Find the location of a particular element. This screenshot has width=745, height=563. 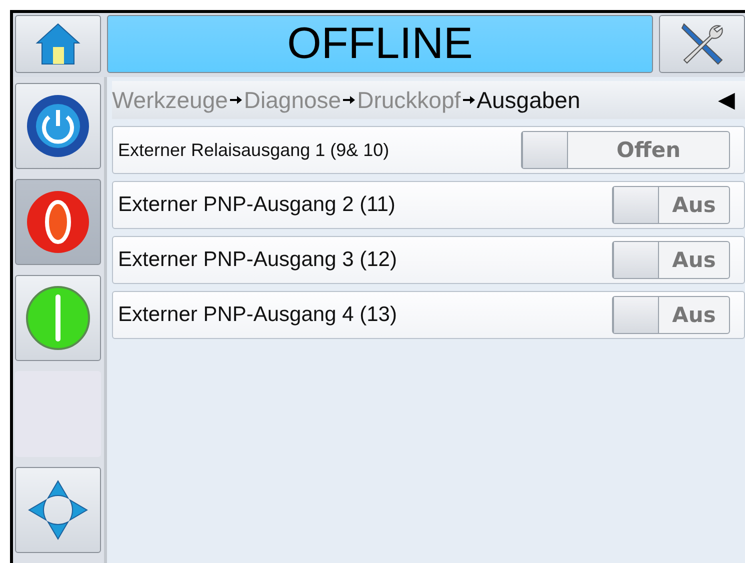

status-banner: OFFLINE is located at coordinates (380, 44).